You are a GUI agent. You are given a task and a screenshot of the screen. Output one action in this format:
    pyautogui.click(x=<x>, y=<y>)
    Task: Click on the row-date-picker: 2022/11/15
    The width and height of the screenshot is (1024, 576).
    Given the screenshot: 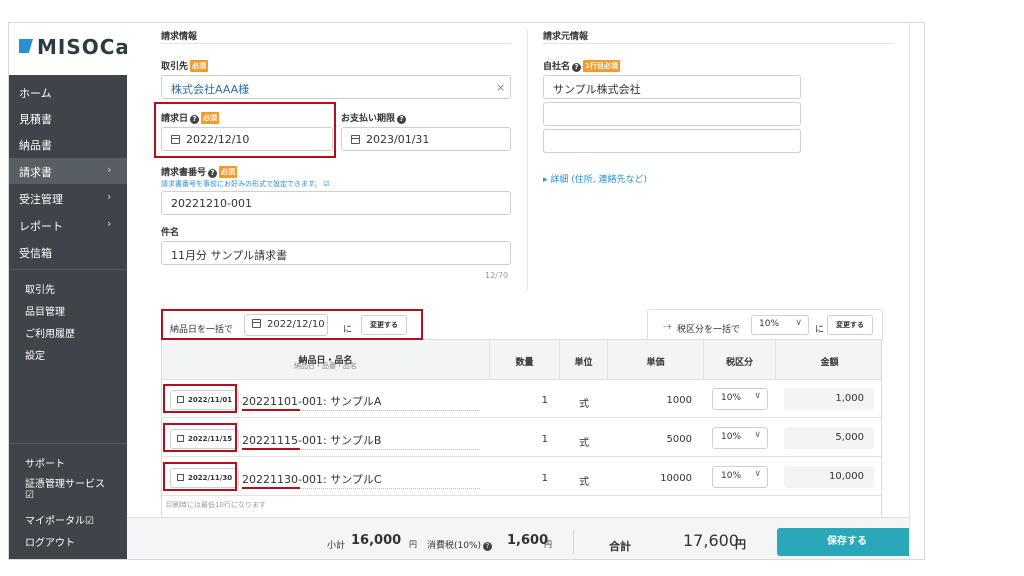 What is the action you would take?
    pyautogui.click(x=205, y=439)
    